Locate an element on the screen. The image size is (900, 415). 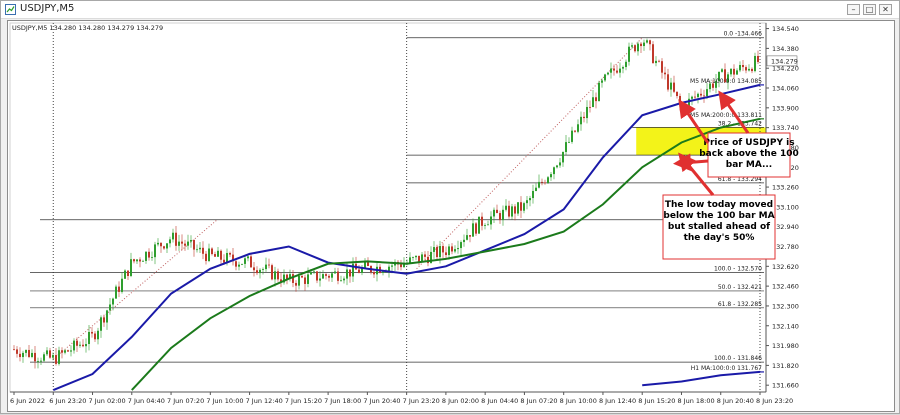
x-tick-label: 8 Jun 07:20 is located at coordinates (538, 401).